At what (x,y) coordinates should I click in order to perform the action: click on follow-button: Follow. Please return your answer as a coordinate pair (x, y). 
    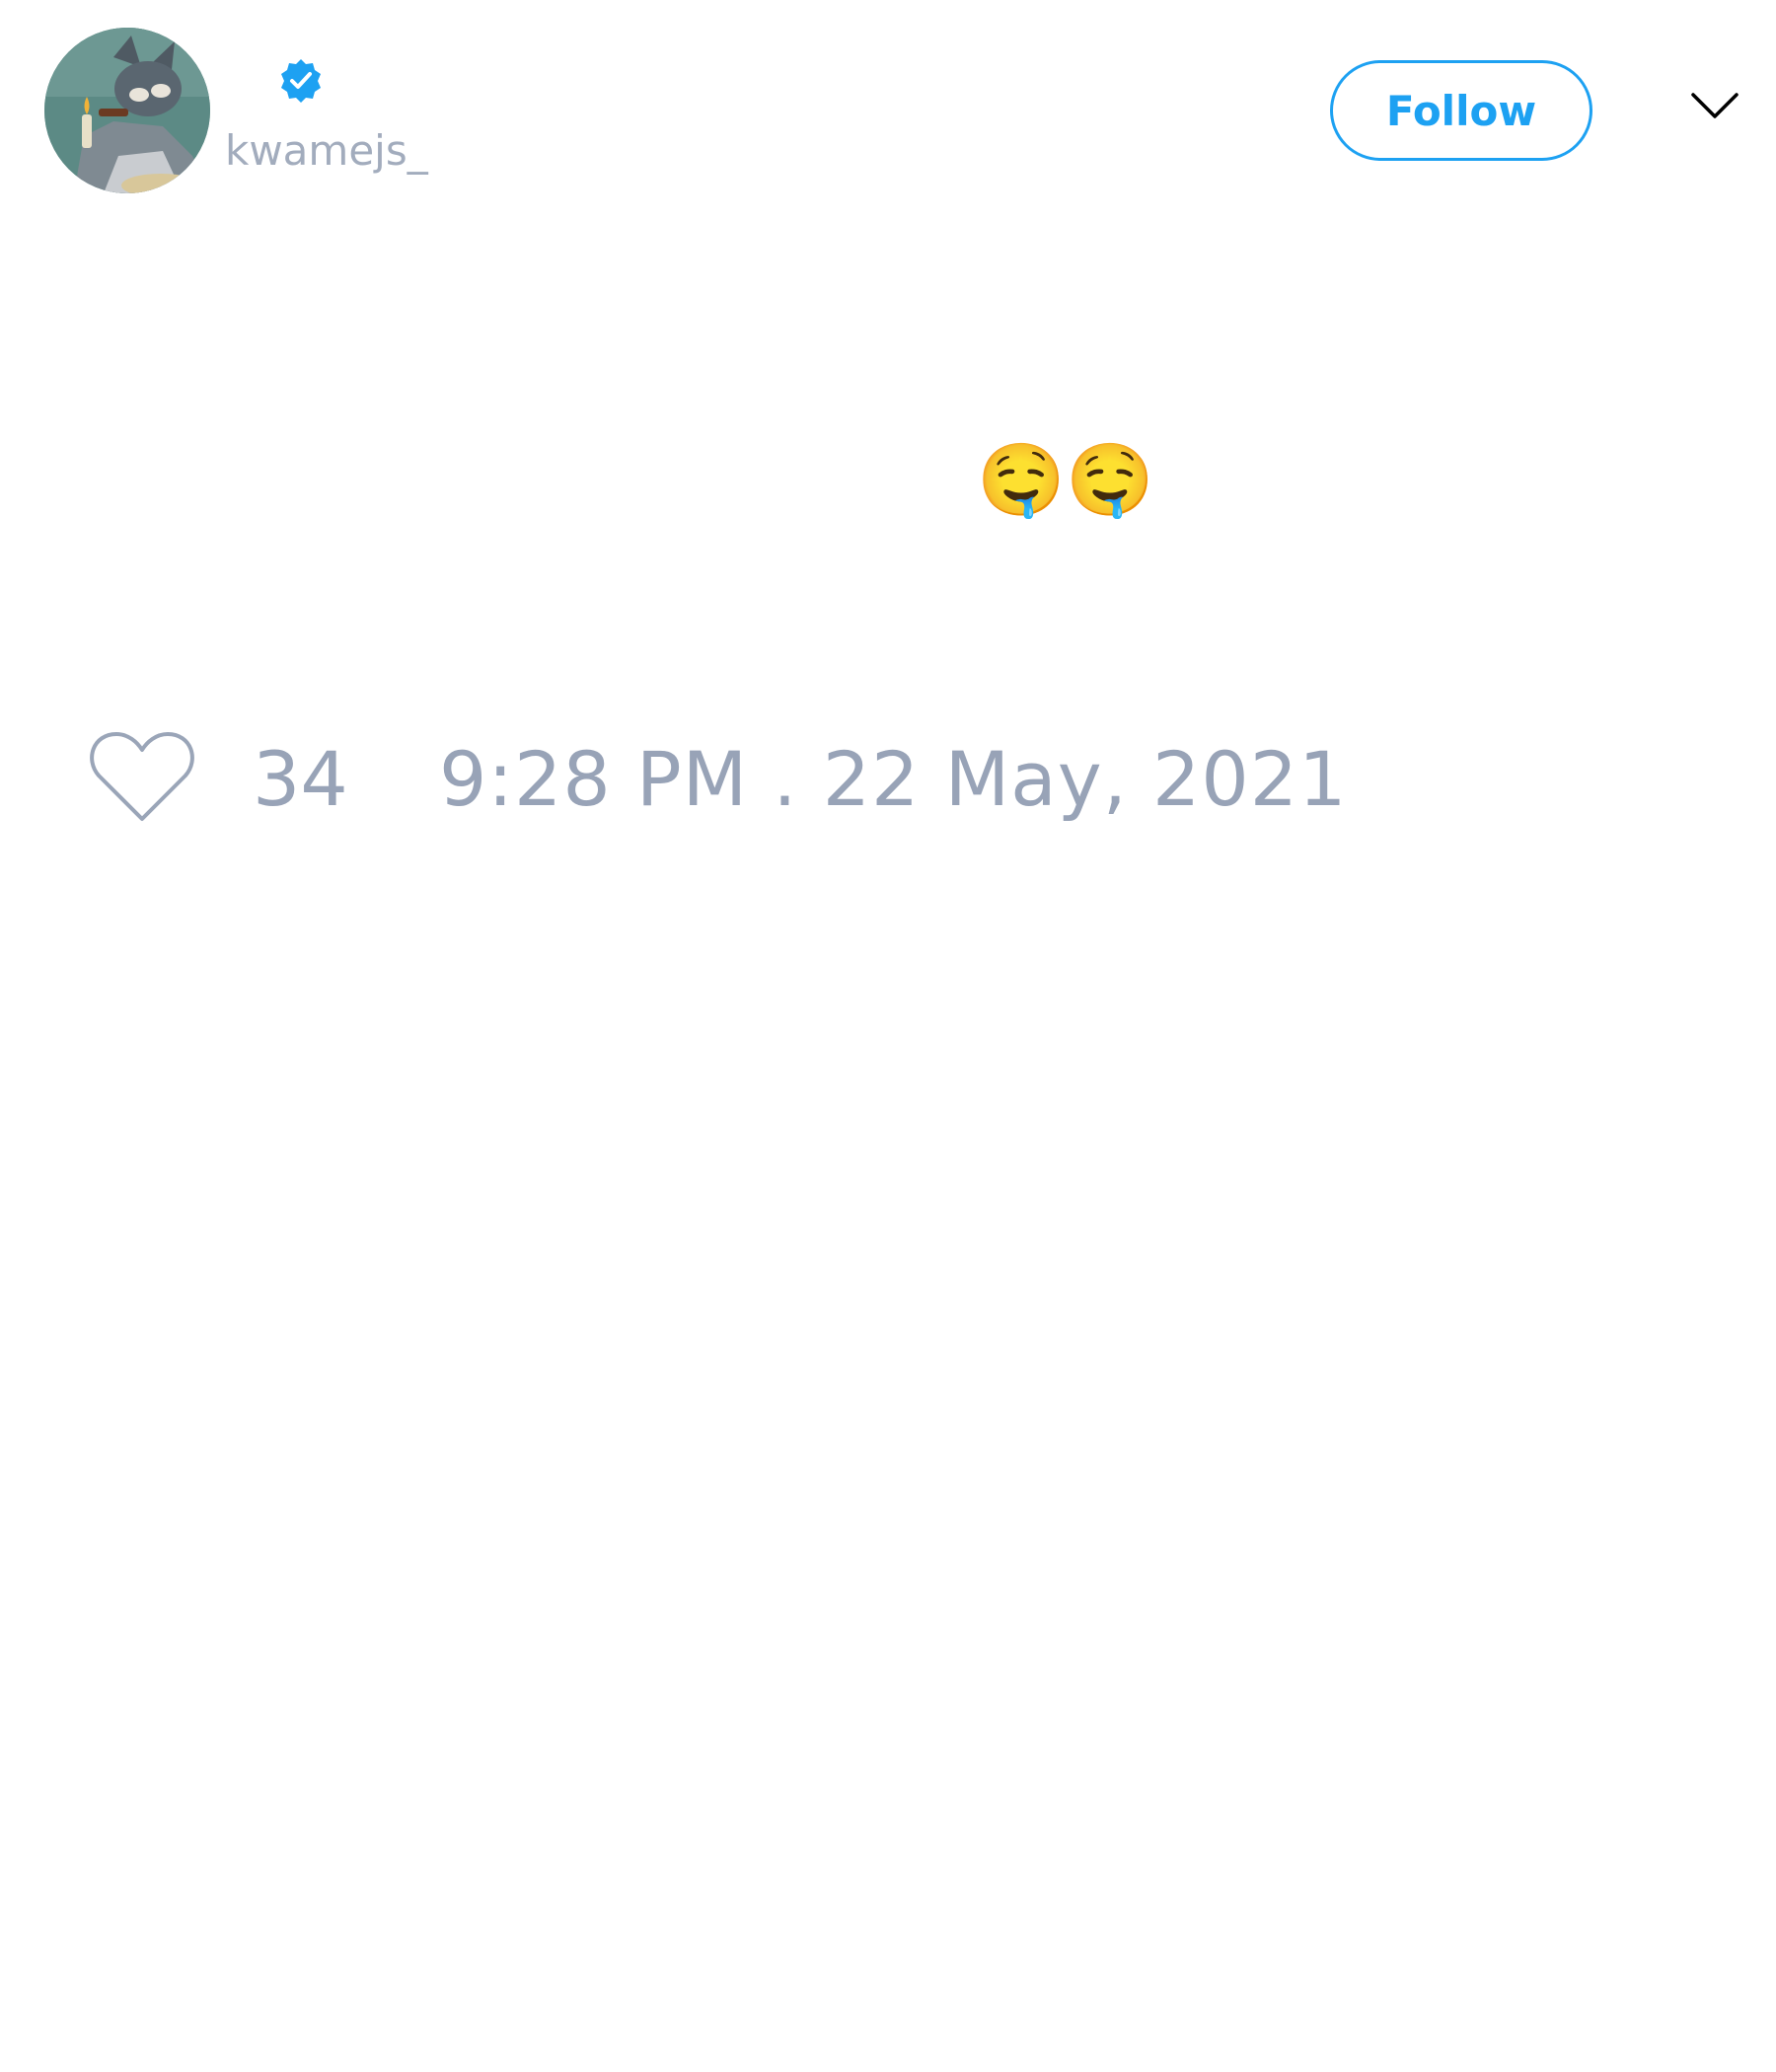
    Looking at the image, I should click on (1461, 111).